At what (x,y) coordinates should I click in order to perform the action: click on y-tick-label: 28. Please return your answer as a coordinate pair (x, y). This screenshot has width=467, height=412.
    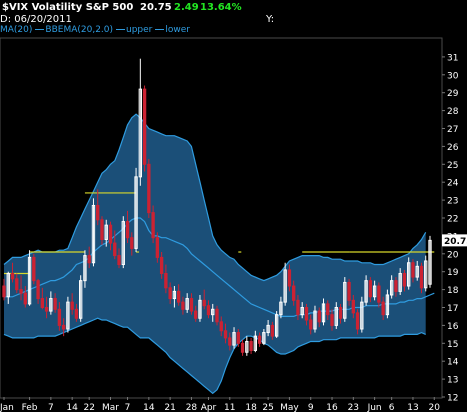
    Looking at the image, I should click on (453, 112).